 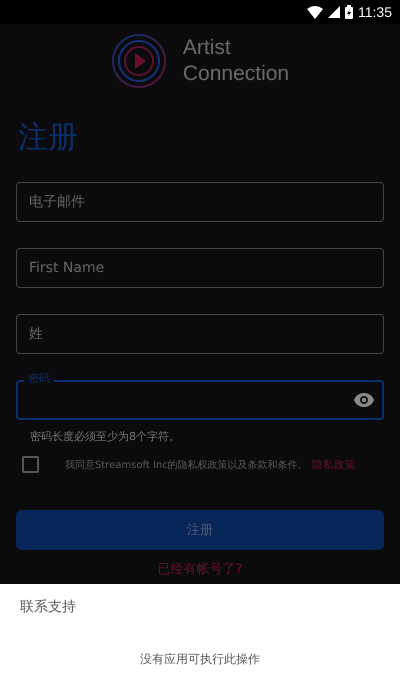 I want to click on agreement-text: 我同意Streamsoft Inc的隐私权政策以及条款和条件。, so click(x=186, y=465).